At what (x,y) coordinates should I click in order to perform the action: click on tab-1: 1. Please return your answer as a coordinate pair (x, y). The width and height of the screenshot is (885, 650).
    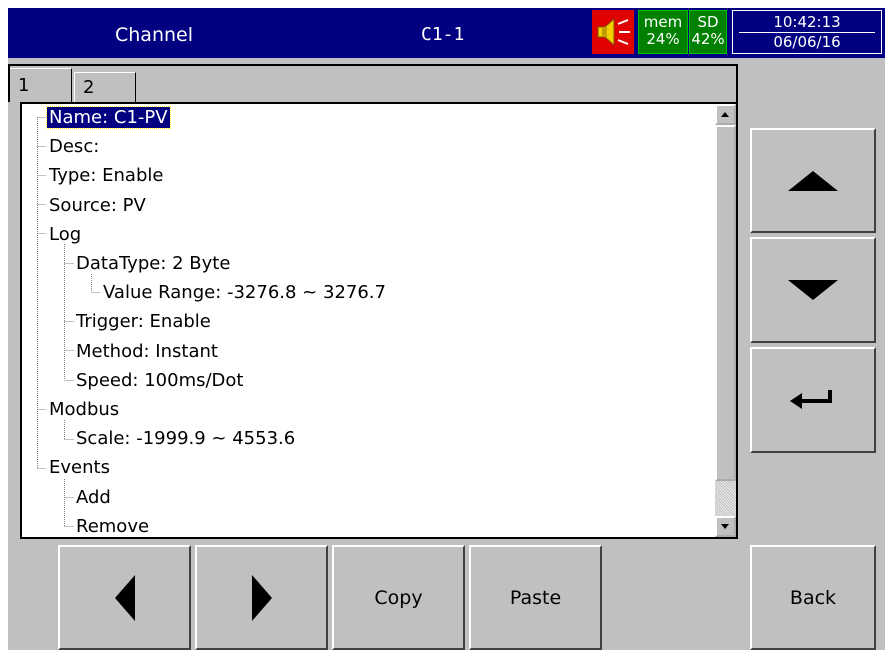
    Looking at the image, I should click on (41, 85).